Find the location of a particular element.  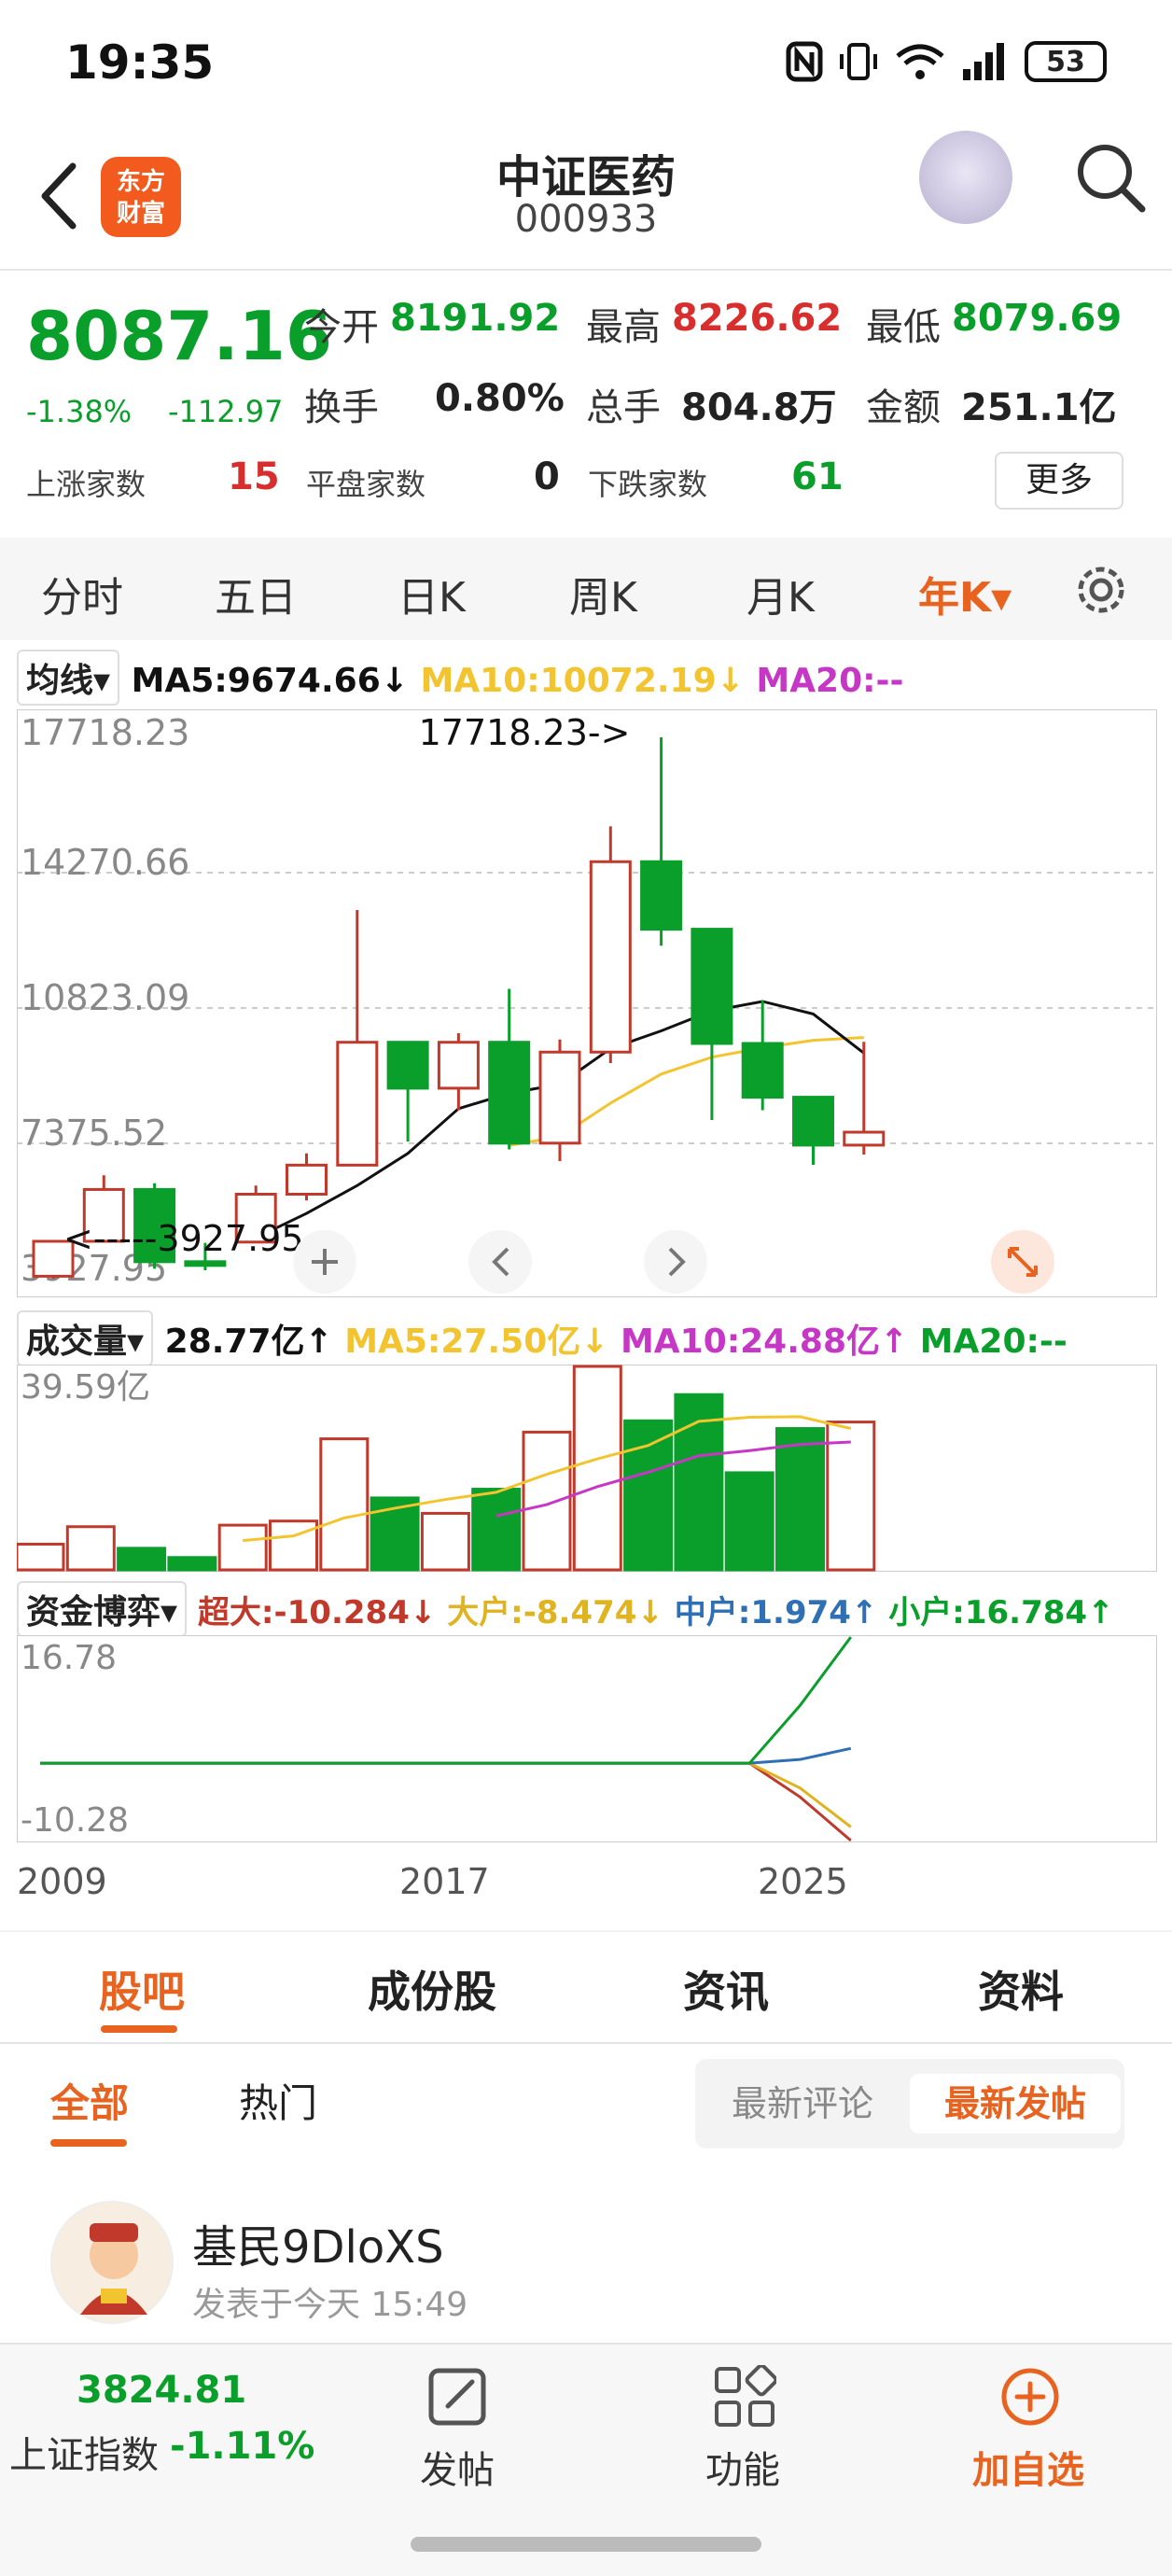

volume-chart: 39.59亿 is located at coordinates (587, 1468).